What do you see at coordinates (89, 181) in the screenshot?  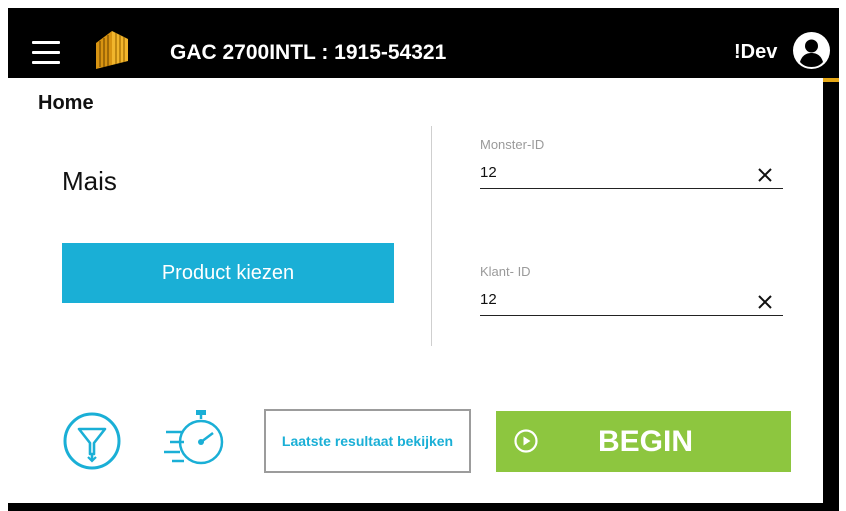 I see `selected-product-name: Mais` at bounding box center [89, 181].